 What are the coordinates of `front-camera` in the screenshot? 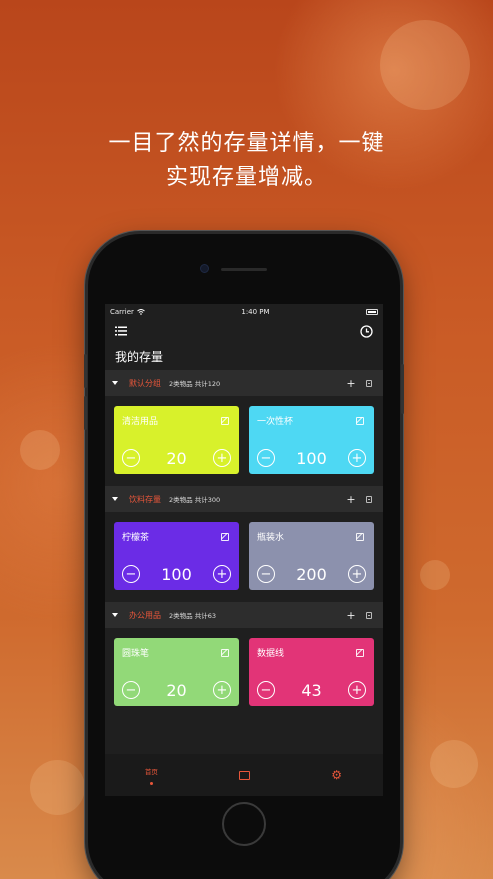 It's located at (204, 268).